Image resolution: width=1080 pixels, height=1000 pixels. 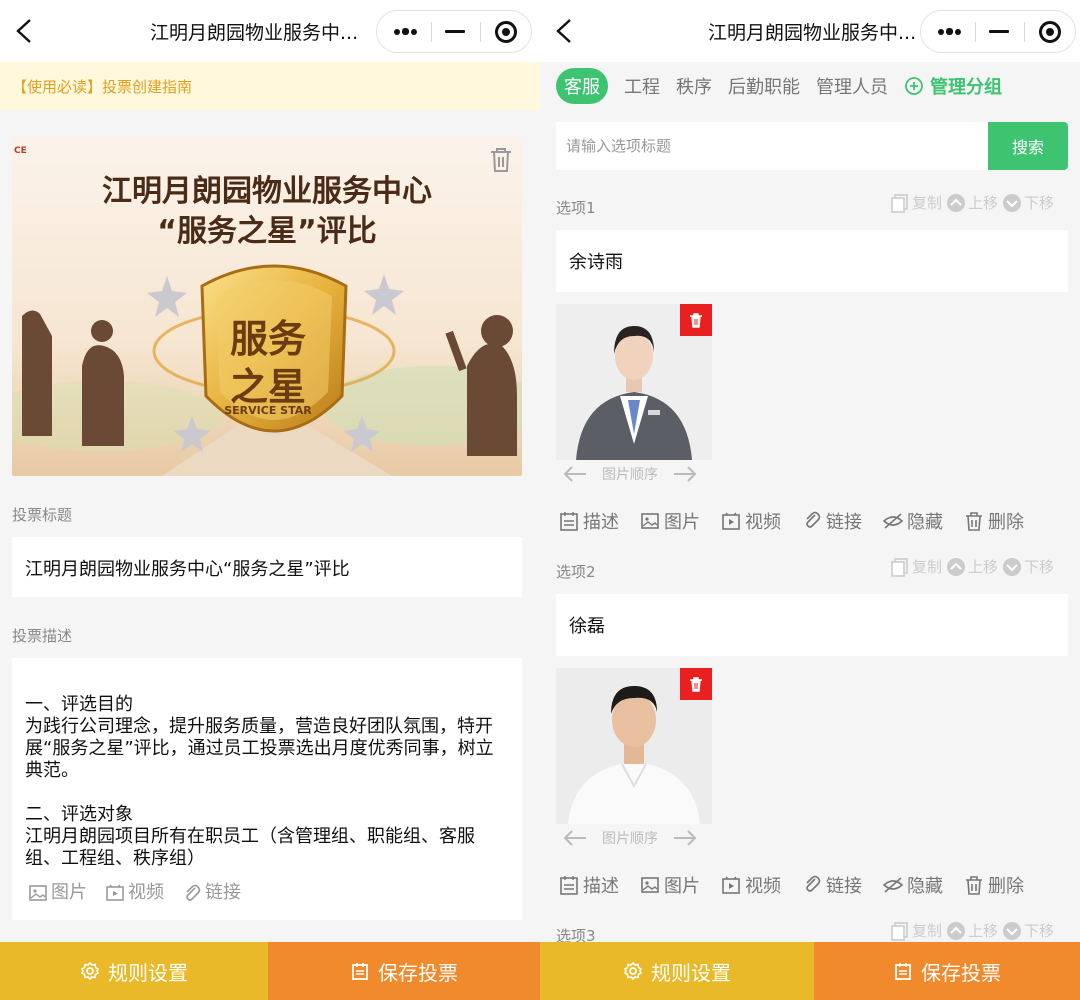 What do you see at coordinates (267, 231) in the screenshot?
I see `cover-title-line2: “服务之星”评比` at bounding box center [267, 231].